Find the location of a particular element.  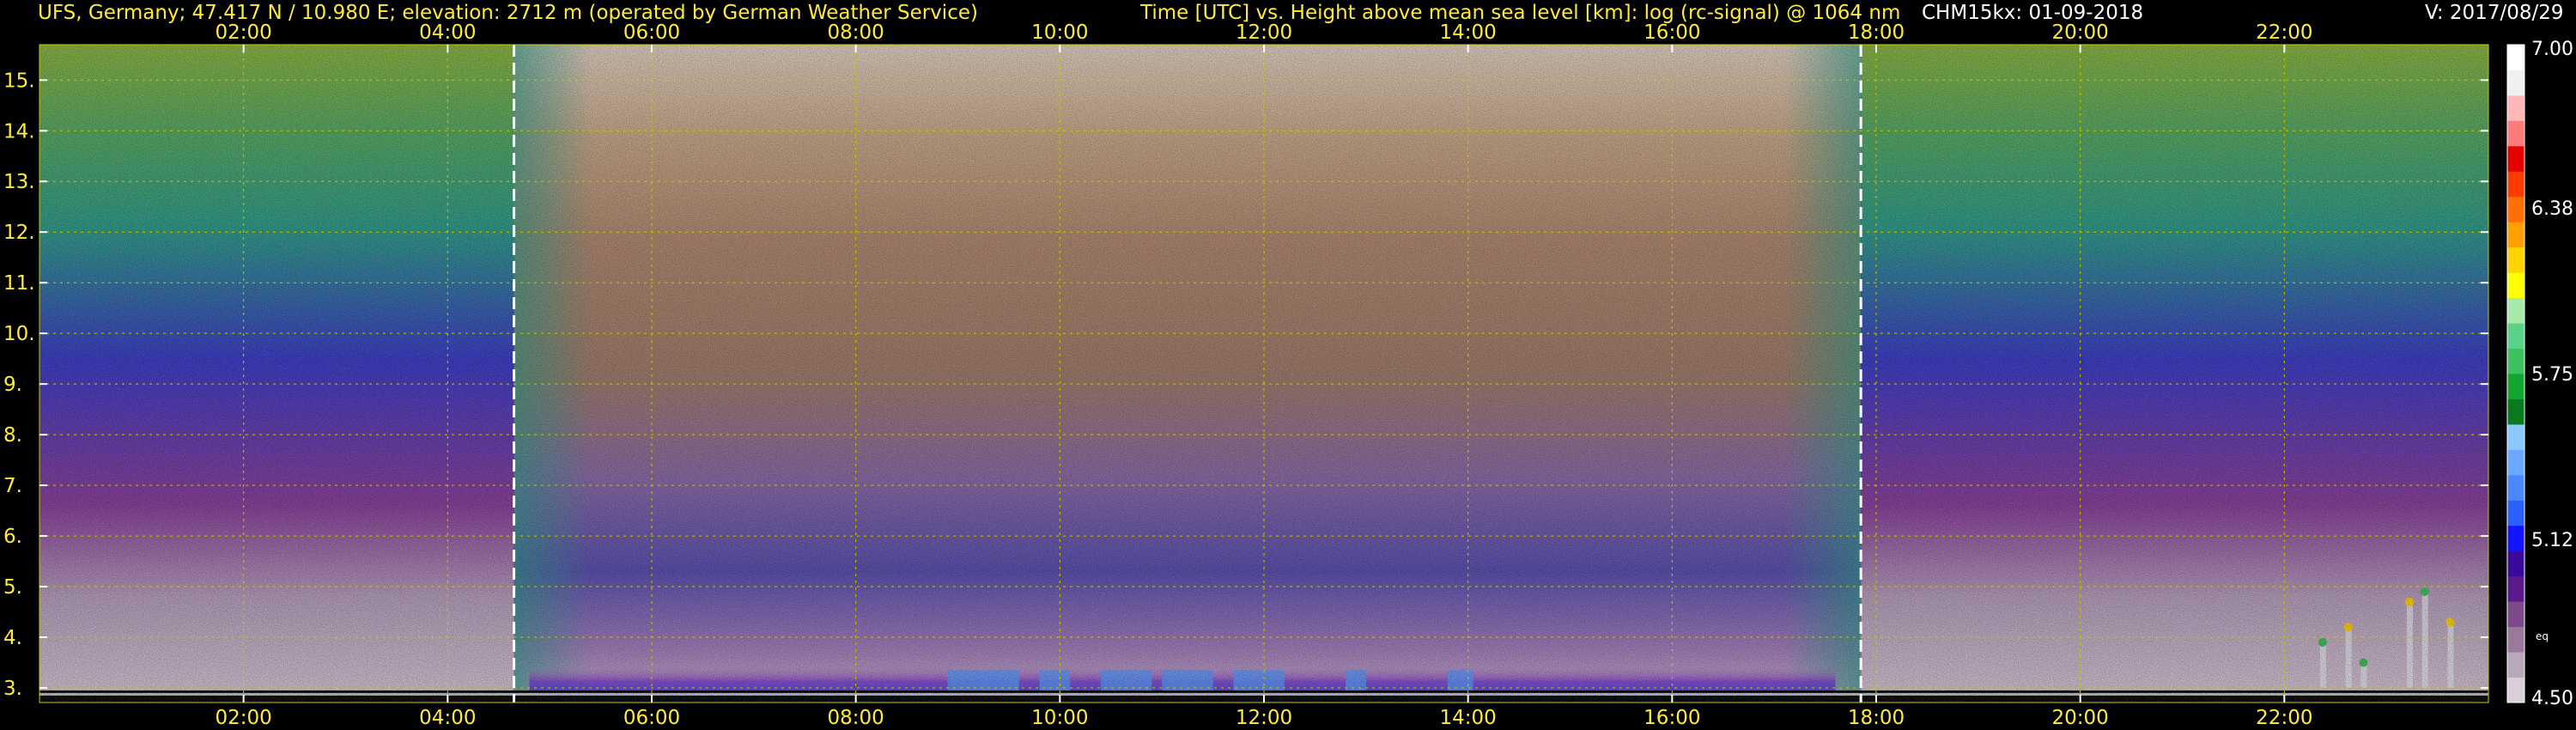

x-tick-label-bottom: 08:00 is located at coordinates (856, 718).